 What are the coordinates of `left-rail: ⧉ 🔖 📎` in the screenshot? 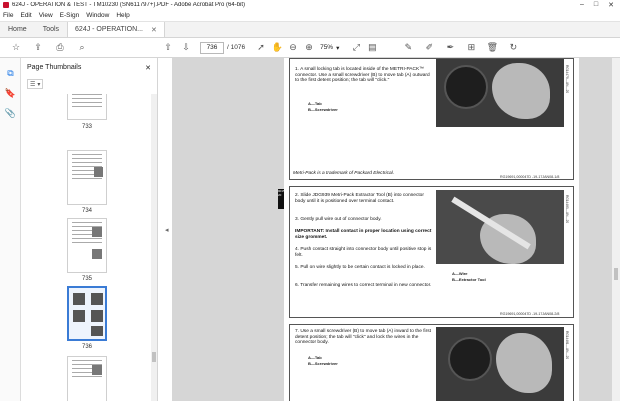 It's located at (10, 229).